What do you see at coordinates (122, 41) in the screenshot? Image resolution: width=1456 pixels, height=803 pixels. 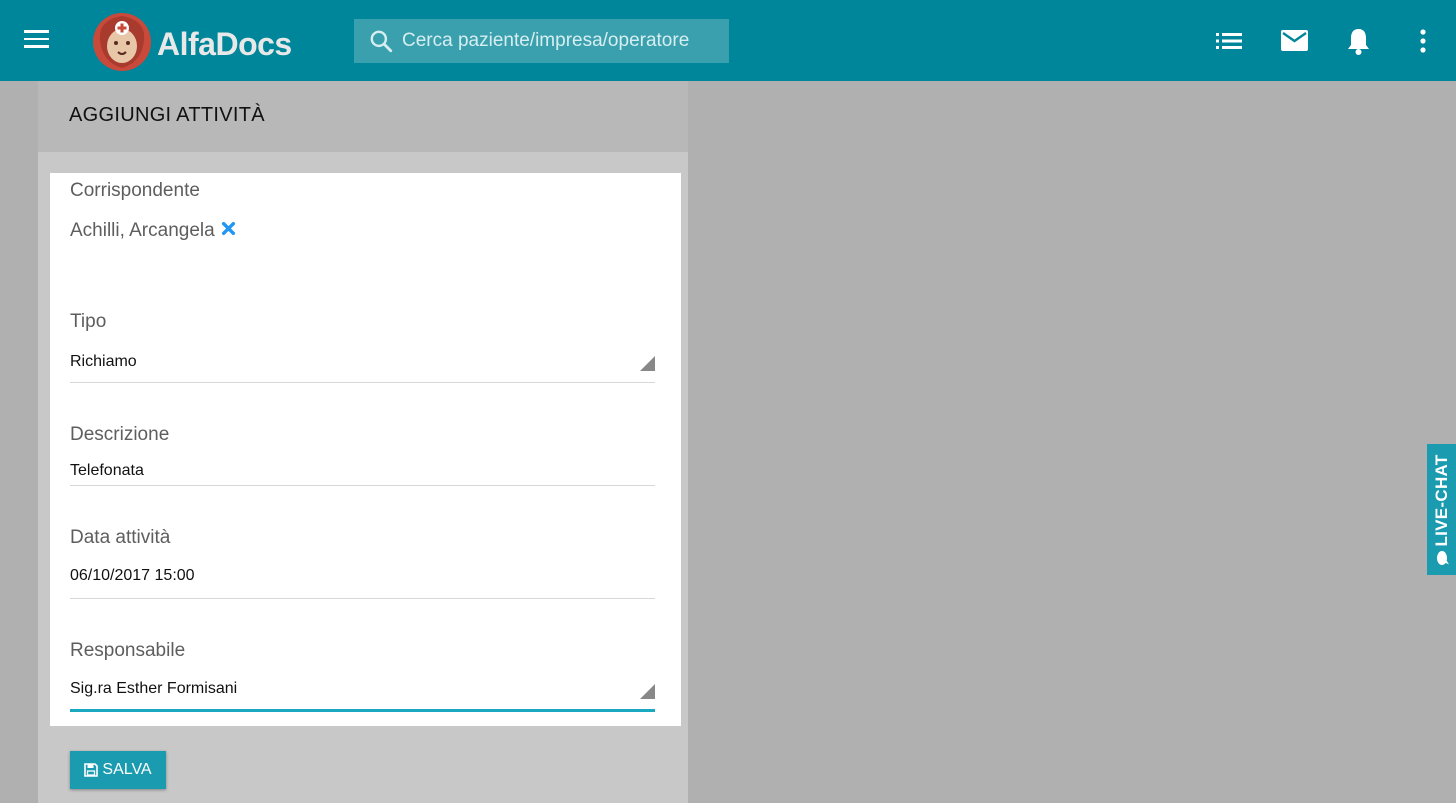 I see `logo-icon` at bounding box center [122, 41].